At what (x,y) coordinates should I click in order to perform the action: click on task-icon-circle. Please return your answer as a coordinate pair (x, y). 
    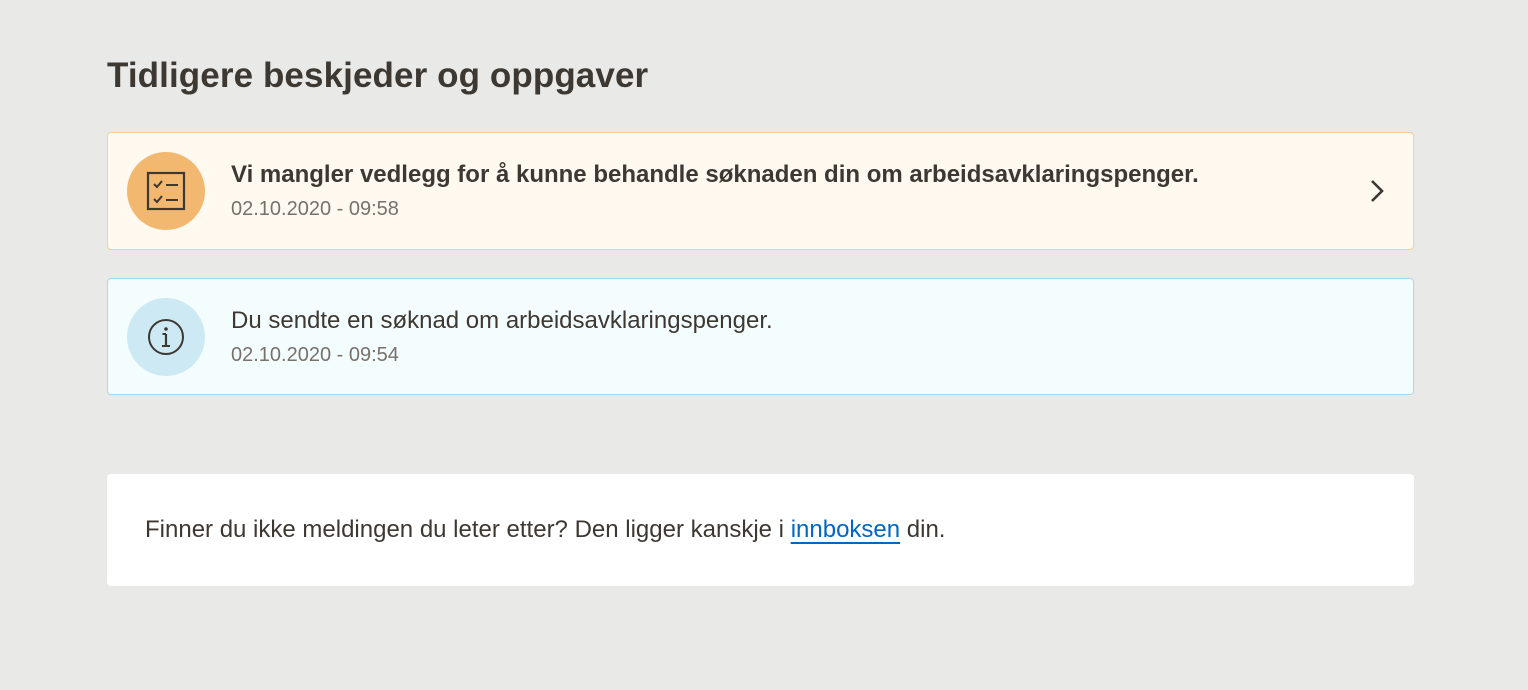
    Looking at the image, I should click on (166, 191).